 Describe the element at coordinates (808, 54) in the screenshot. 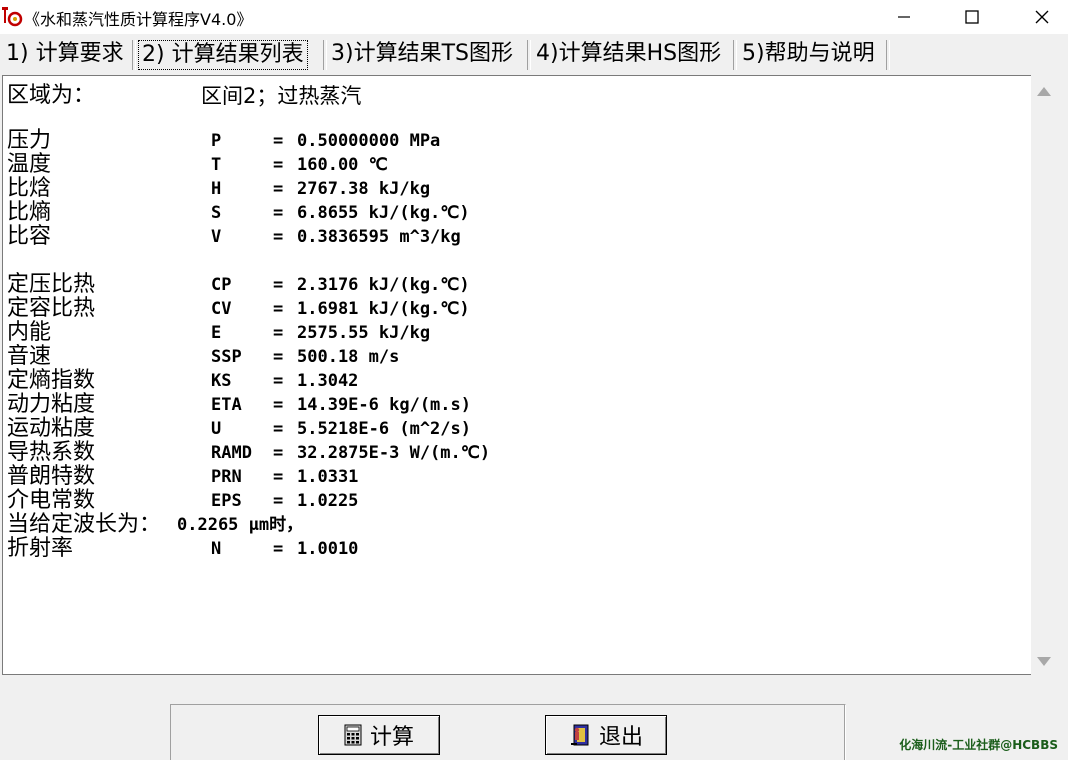

I see `tab-help: 5)帮助与说明` at that location.